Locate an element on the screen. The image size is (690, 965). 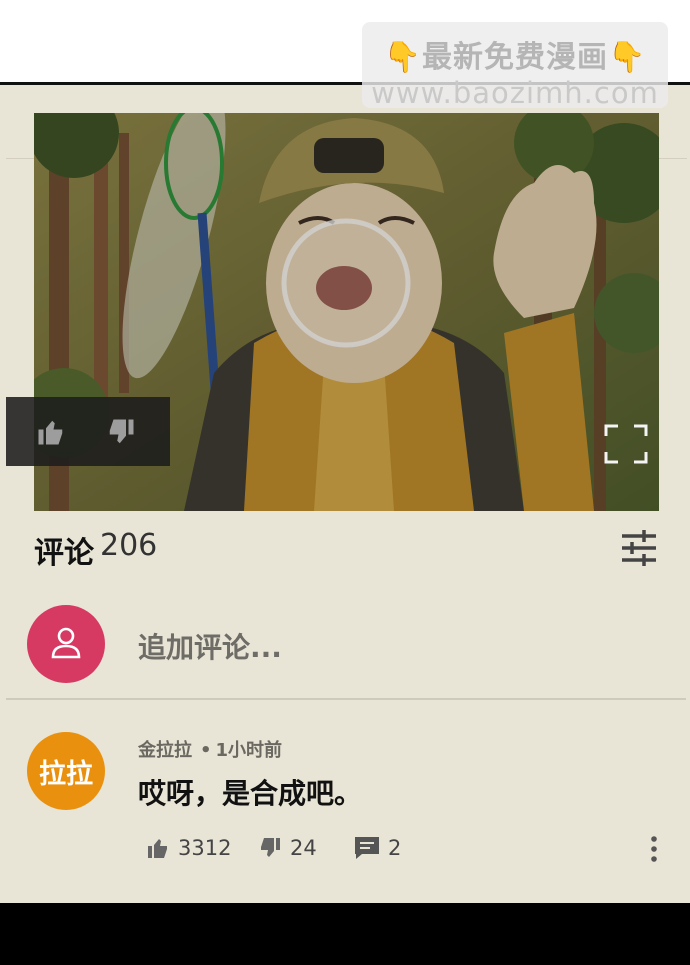
bottom-black-bar is located at coordinates (345, 934).